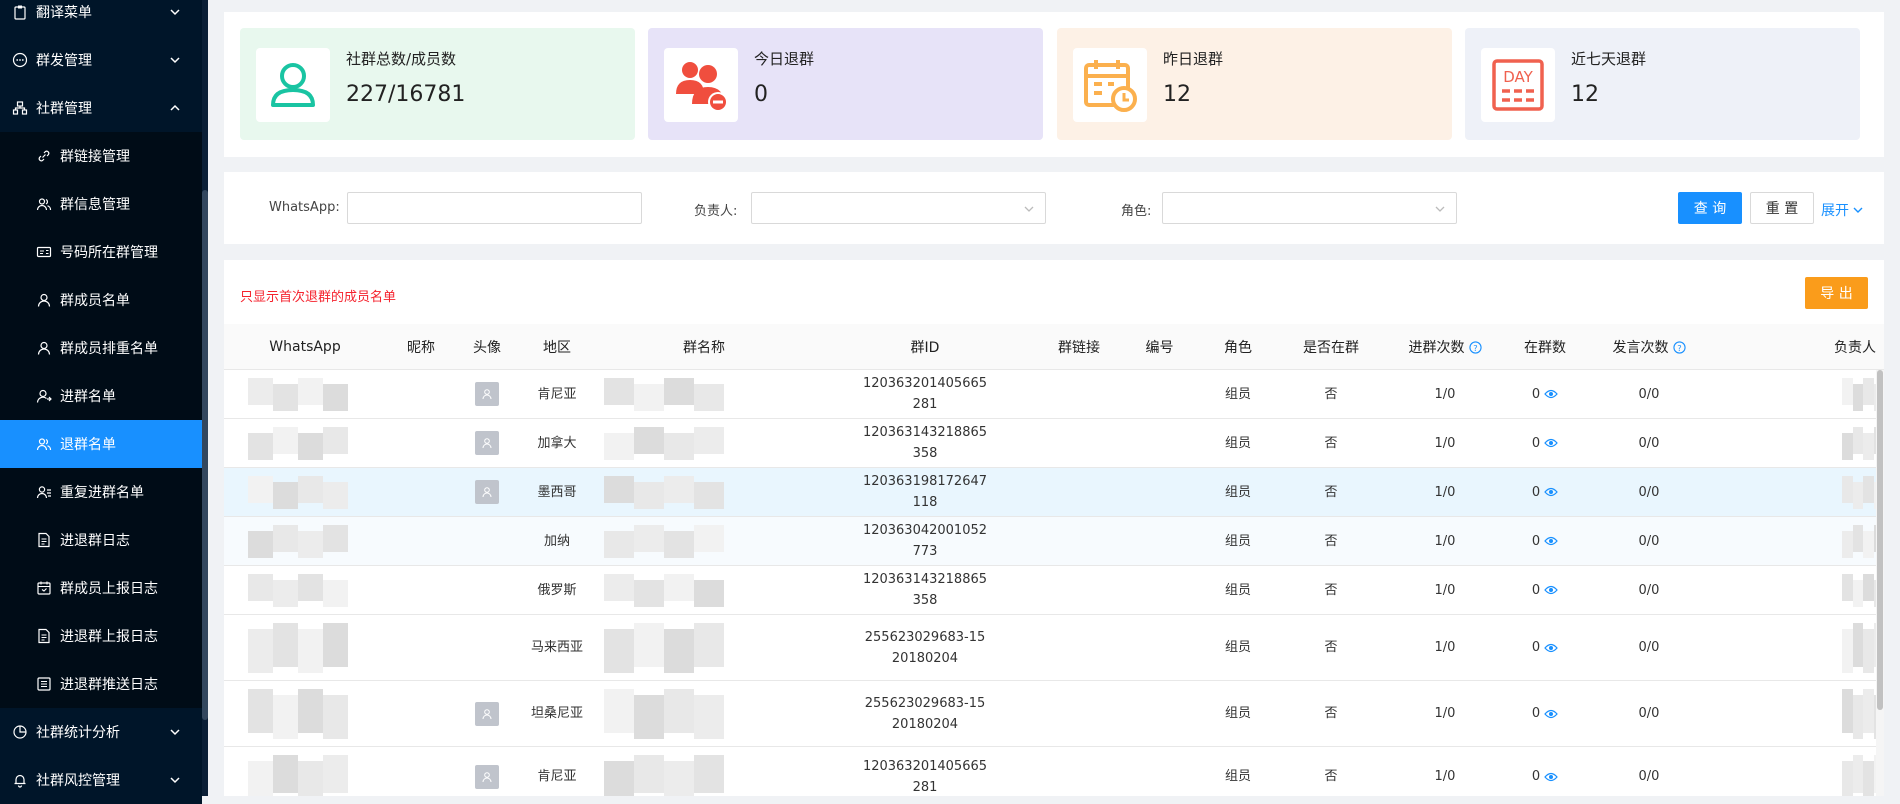 This screenshot has height=804, width=1900. Describe the element at coordinates (101, 492) in the screenshot. I see `sidebar-item: 重复进群名单` at that location.